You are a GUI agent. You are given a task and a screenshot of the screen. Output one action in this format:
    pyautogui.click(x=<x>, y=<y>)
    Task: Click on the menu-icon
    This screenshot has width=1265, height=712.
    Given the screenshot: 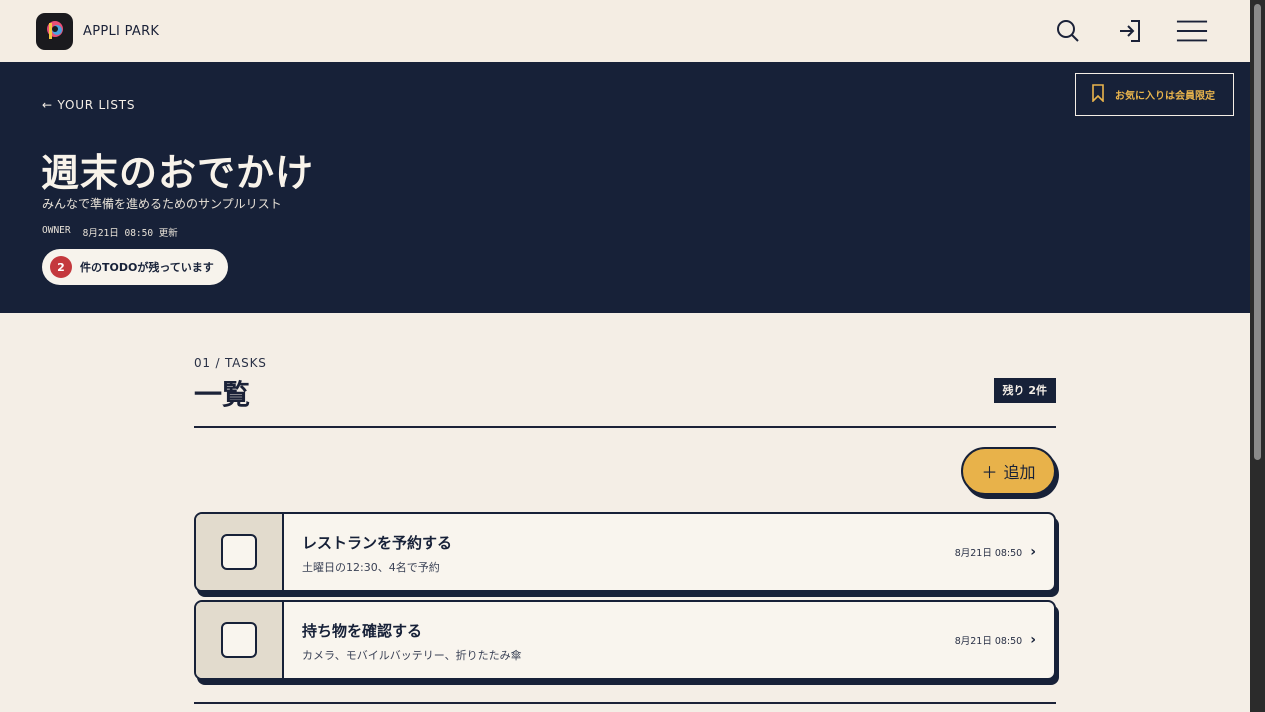 What is the action you would take?
    pyautogui.click(x=1192, y=31)
    